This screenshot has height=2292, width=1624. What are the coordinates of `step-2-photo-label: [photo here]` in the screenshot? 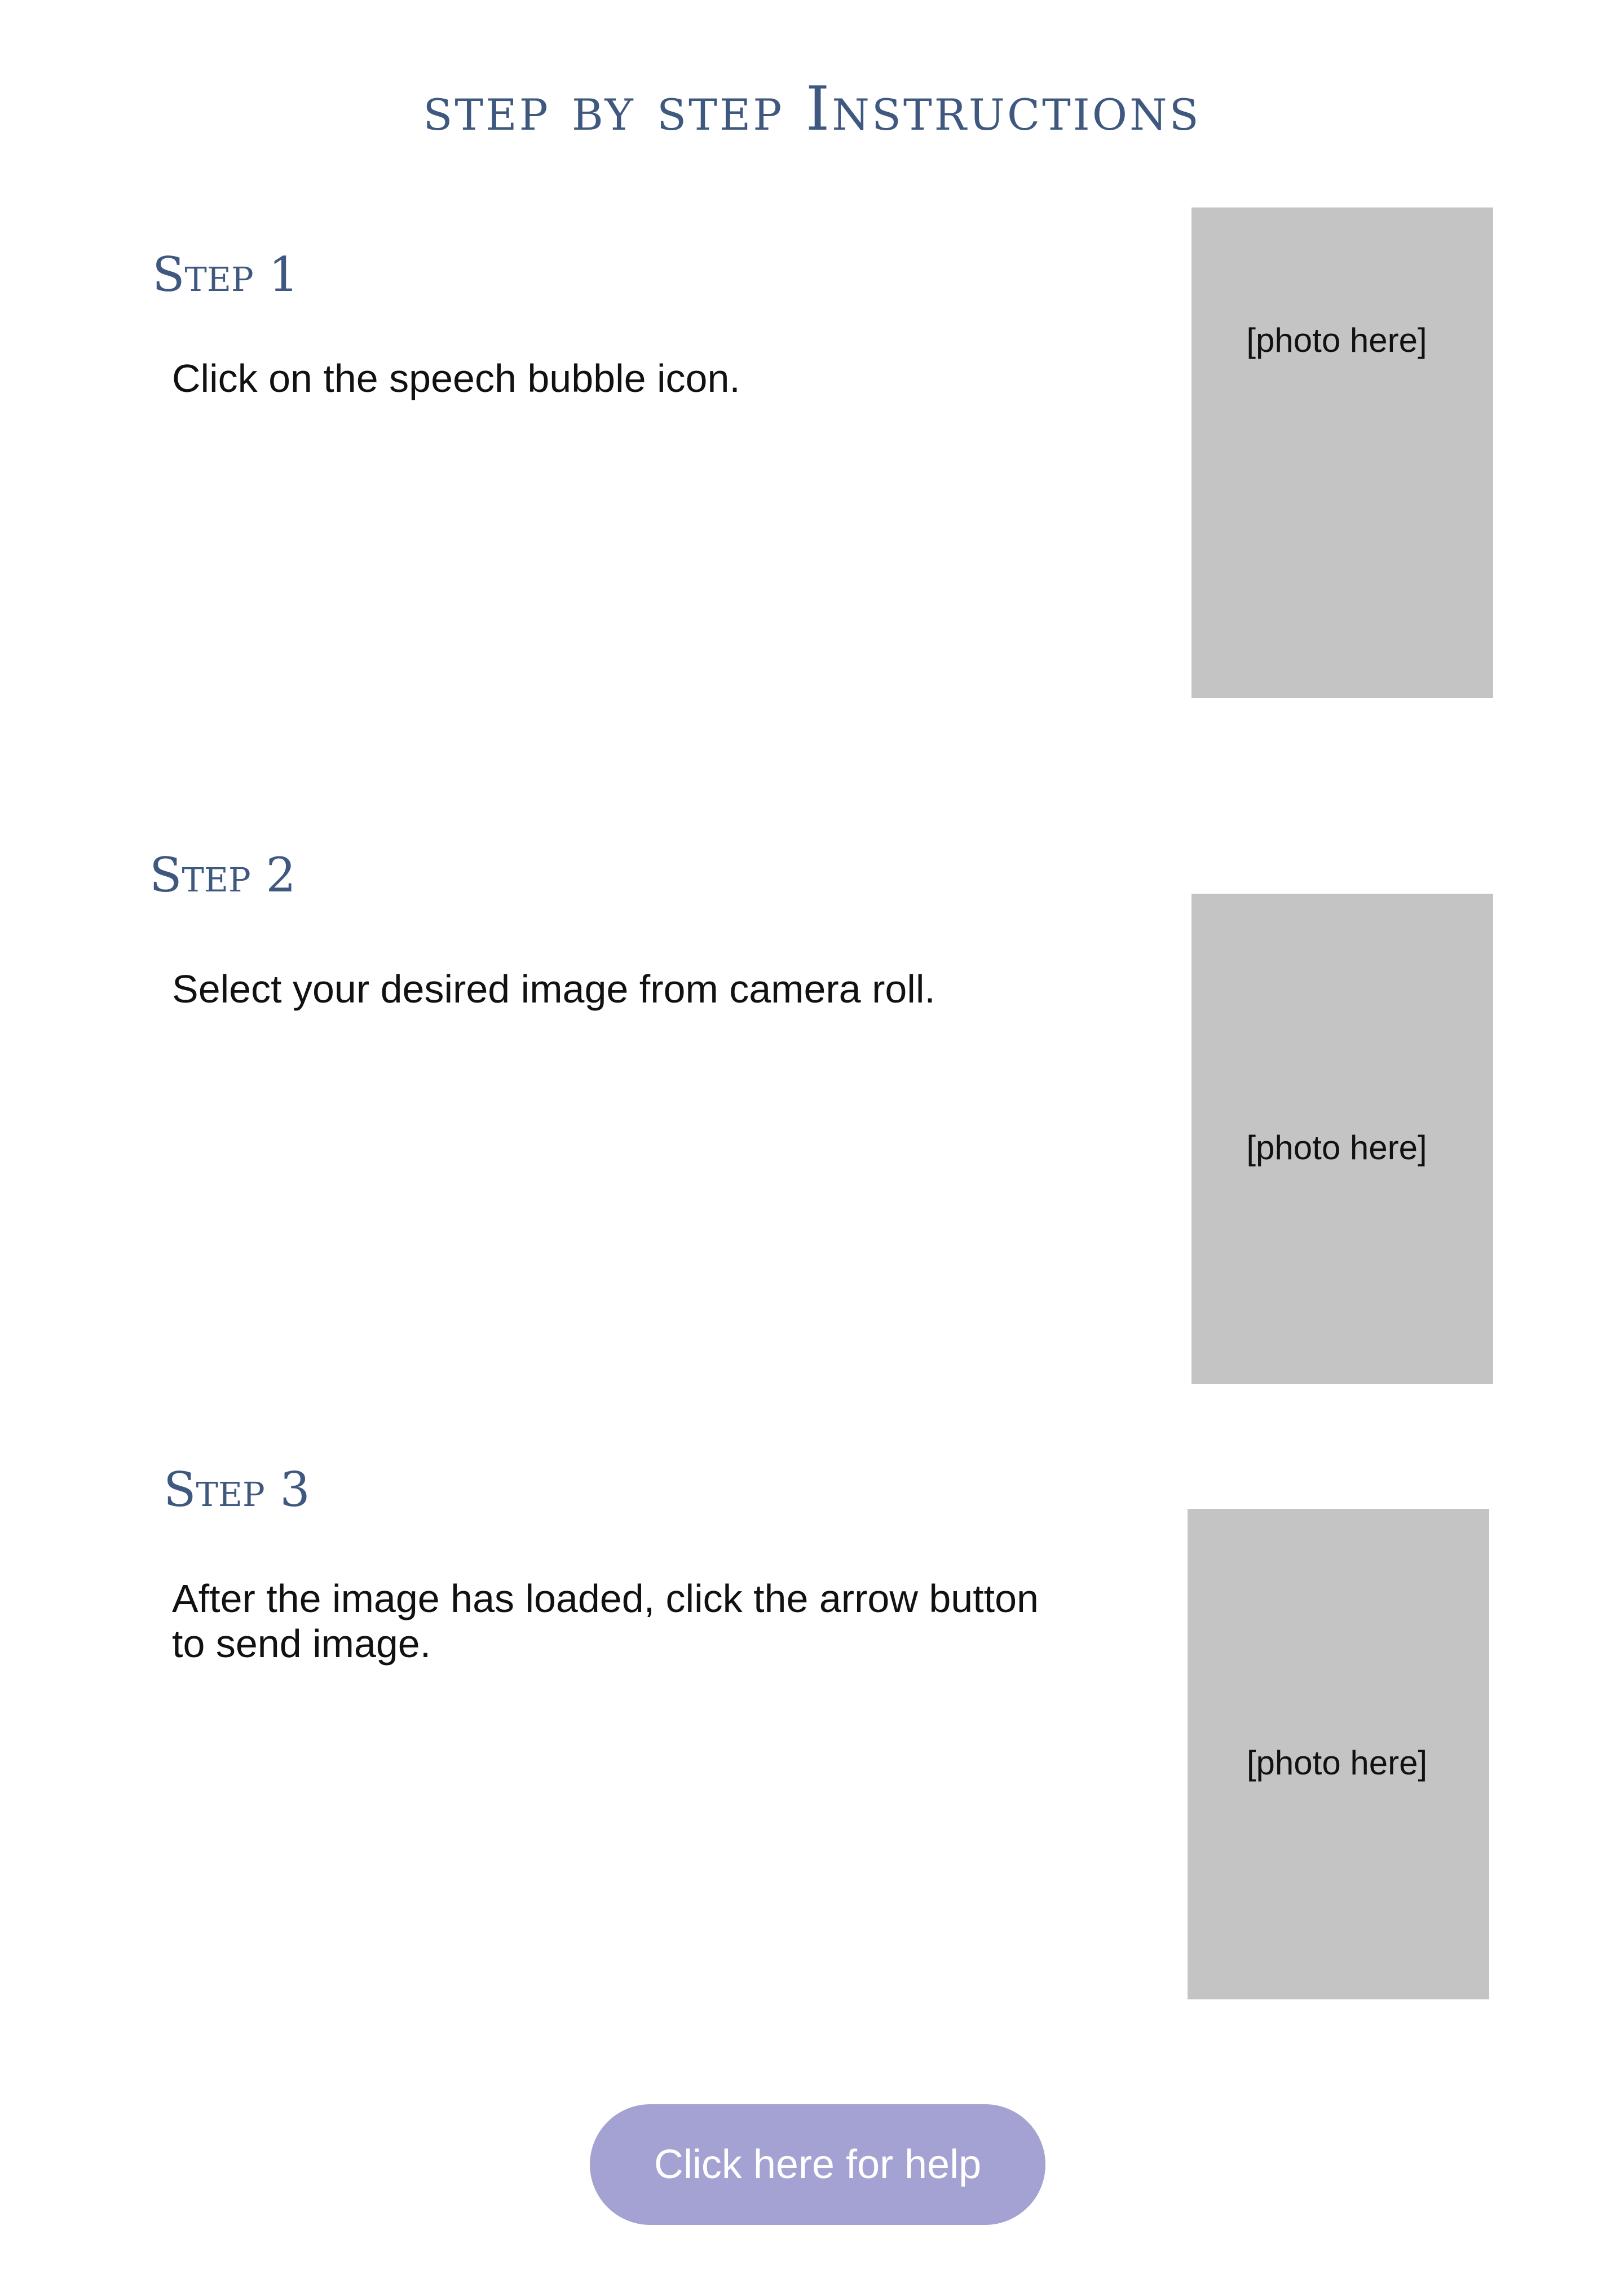 It's located at (1336, 1147).